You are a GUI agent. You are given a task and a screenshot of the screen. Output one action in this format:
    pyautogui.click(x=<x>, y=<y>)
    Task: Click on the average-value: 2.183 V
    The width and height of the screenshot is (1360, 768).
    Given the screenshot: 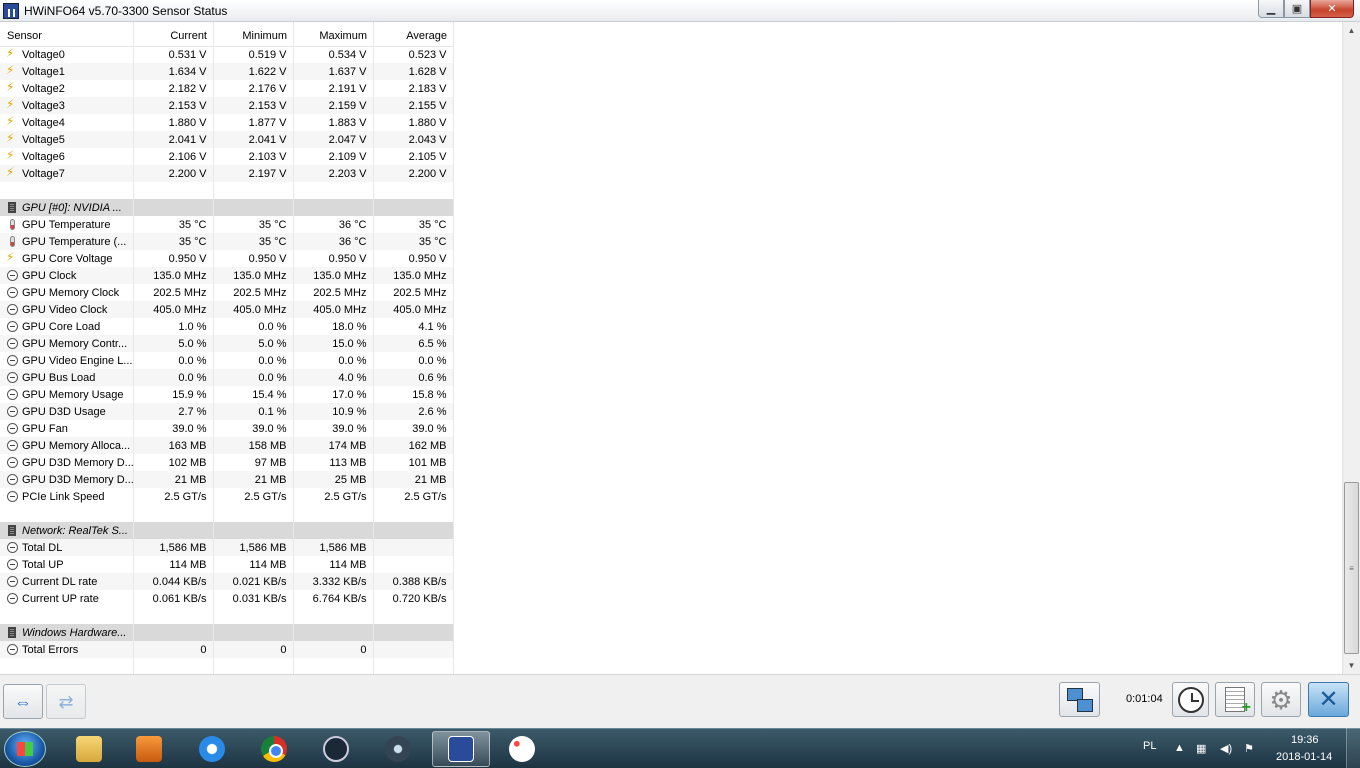 What is the action you would take?
    pyautogui.click(x=413, y=88)
    